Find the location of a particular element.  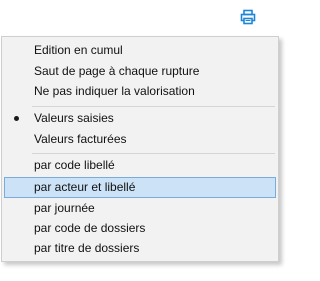

printer-icon is located at coordinates (248, 17).